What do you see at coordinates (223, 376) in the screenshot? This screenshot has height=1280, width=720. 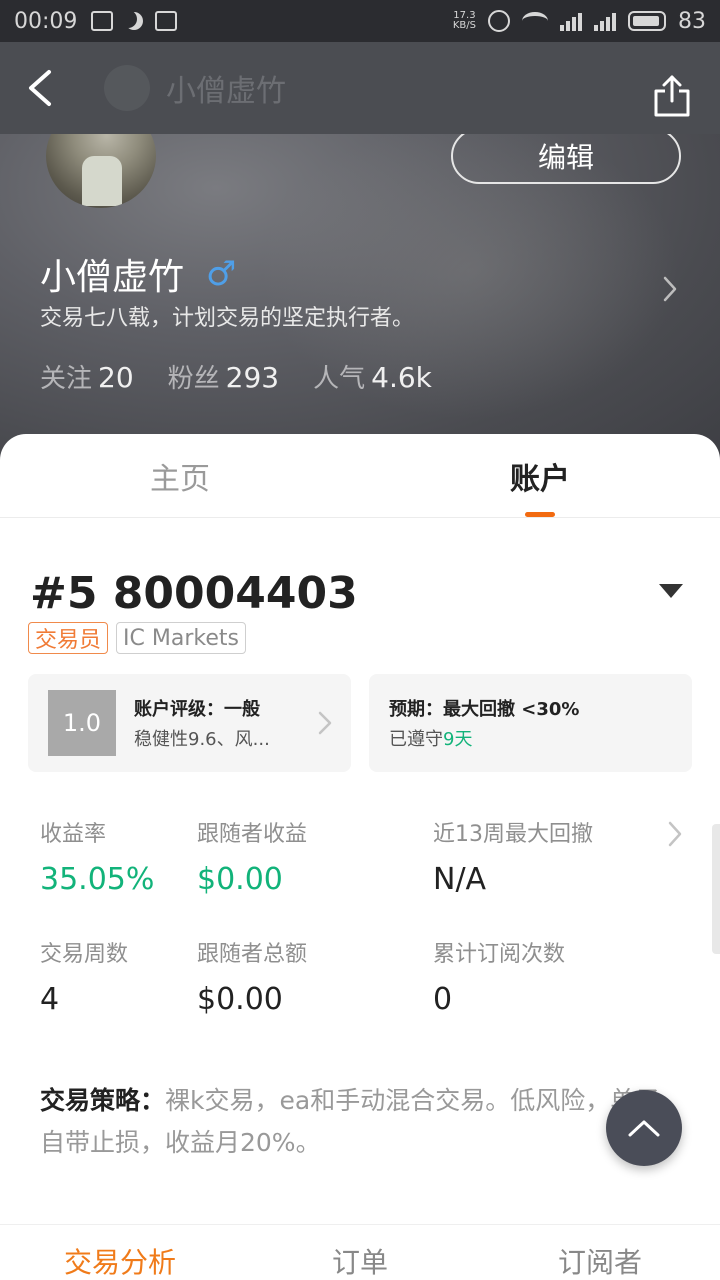 I see `stat-followers: 粉丝 293` at bounding box center [223, 376].